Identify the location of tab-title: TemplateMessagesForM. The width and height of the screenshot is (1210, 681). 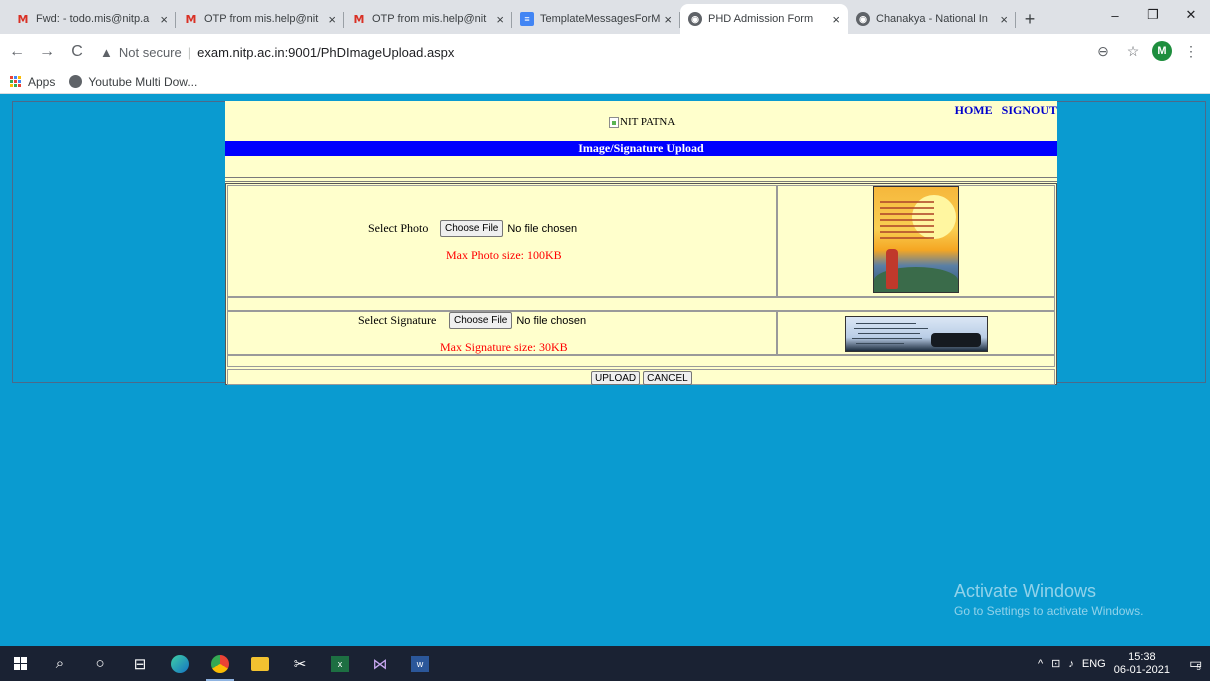
(600, 19).